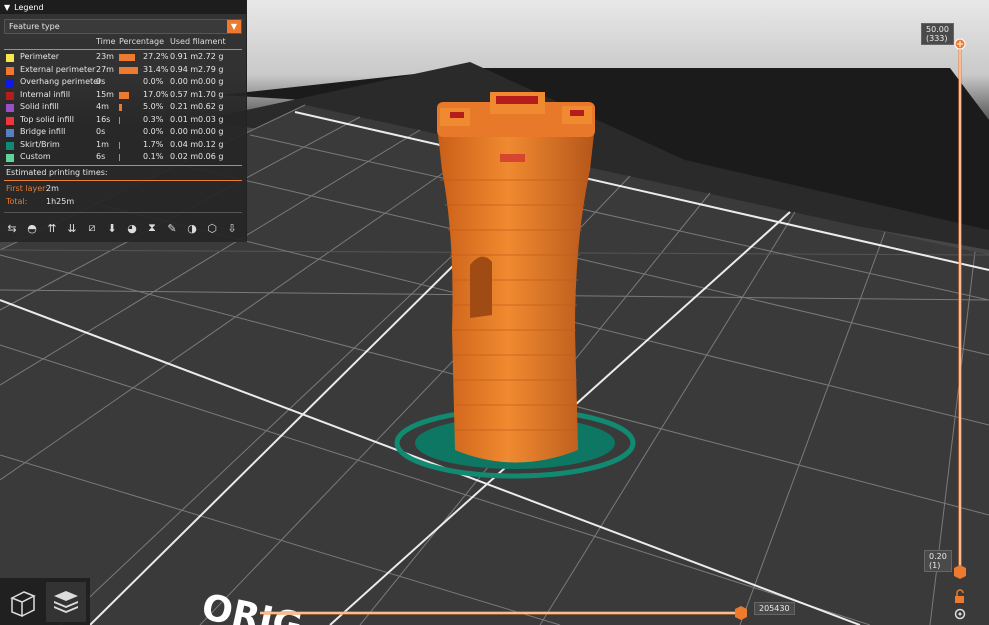  What do you see at coordinates (34, 26) in the screenshot?
I see `view-type-value: Feature type` at bounding box center [34, 26].